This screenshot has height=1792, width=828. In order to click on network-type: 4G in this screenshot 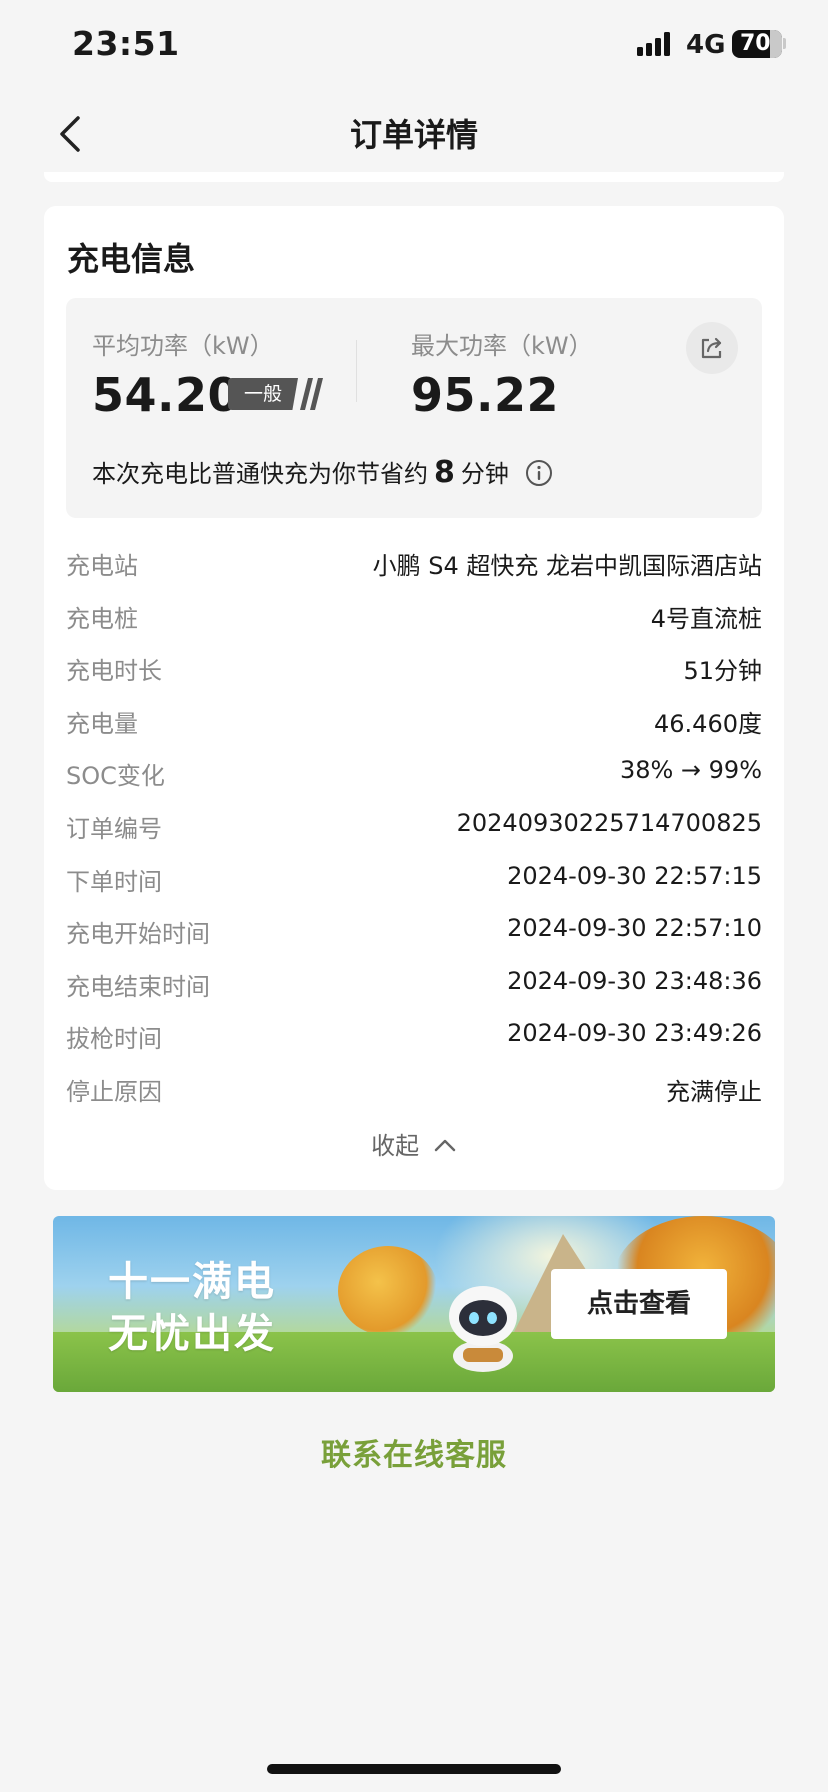, I will do `click(706, 45)`.